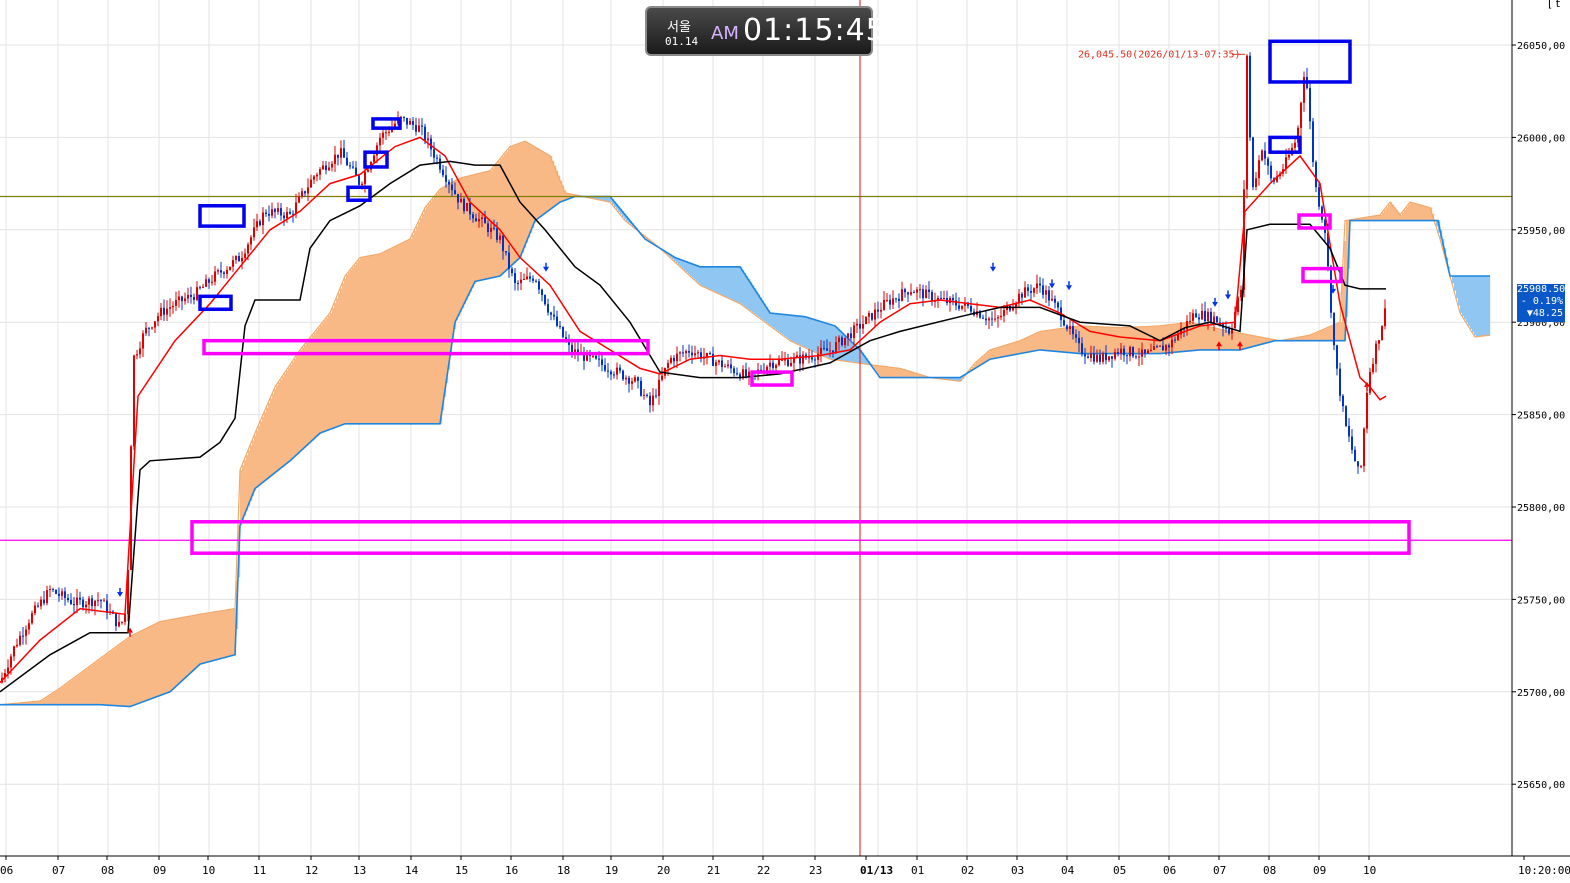 The width and height of the screenshot is (1570, 883). Describe the element at coordinates (359, 870) in the screenshot. I see `x-tick-label: 13` at that location.